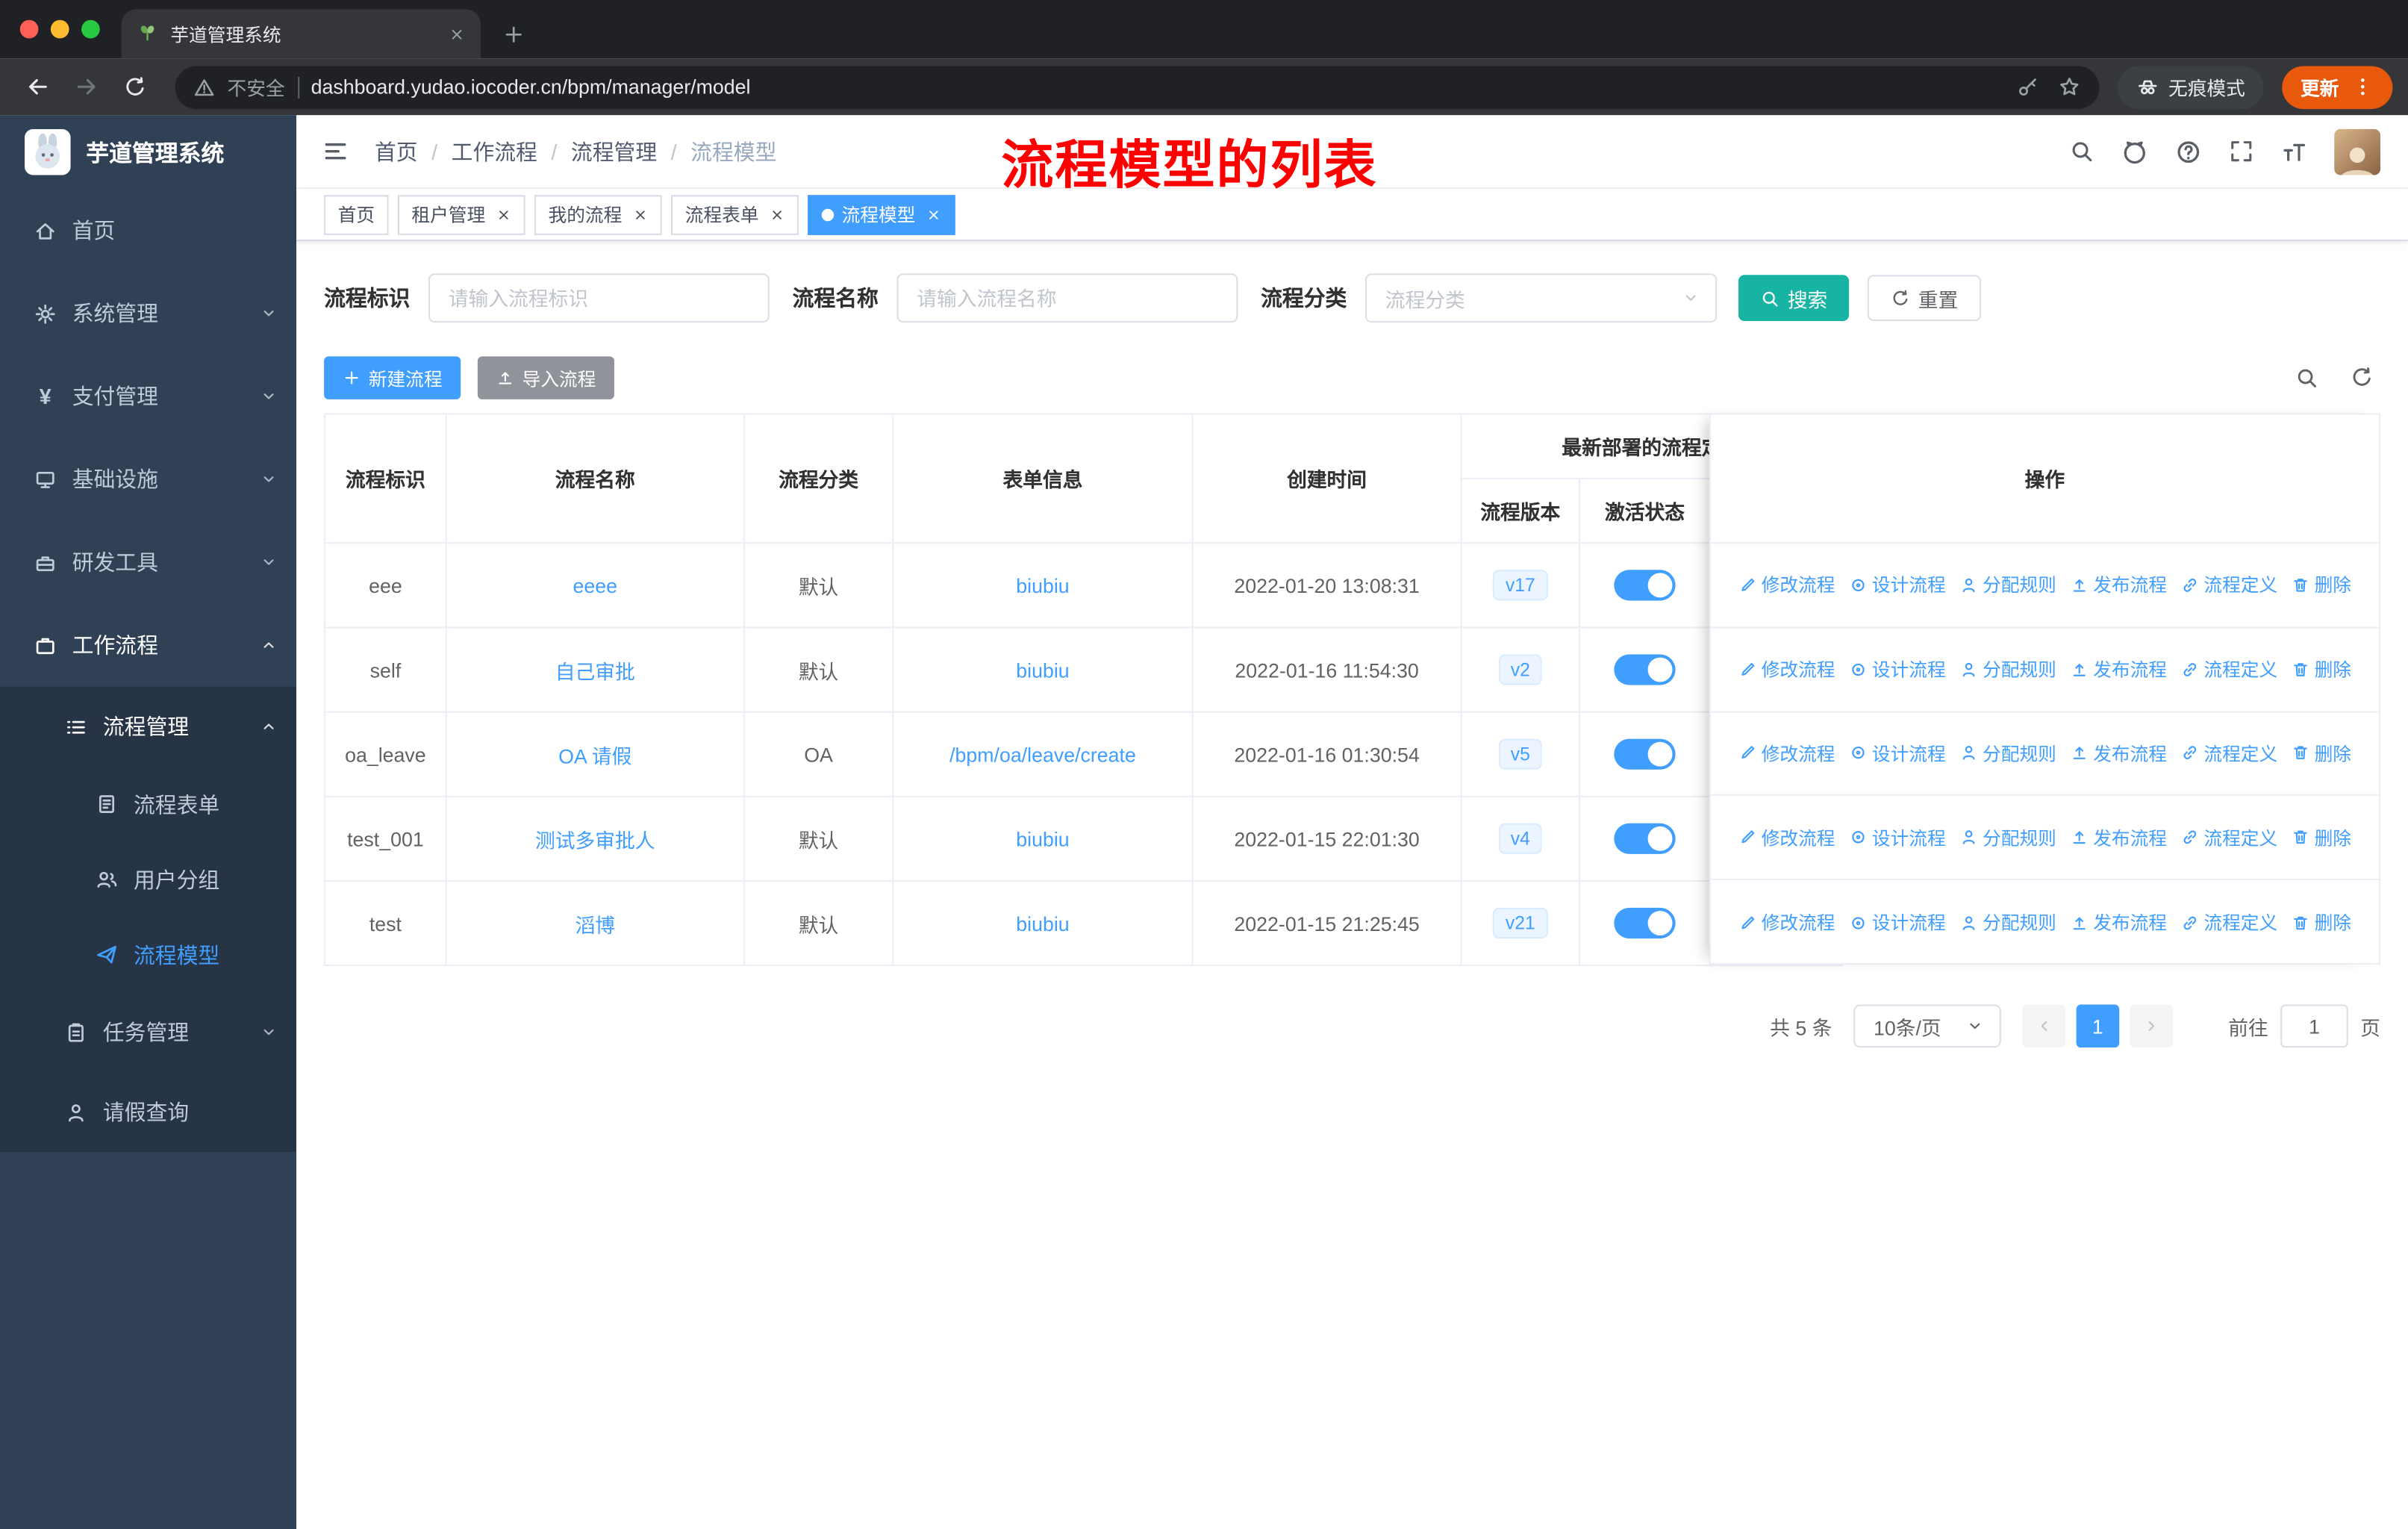  I want to click on sidebar-item-process-management: 流程管理, so click(148, 727).